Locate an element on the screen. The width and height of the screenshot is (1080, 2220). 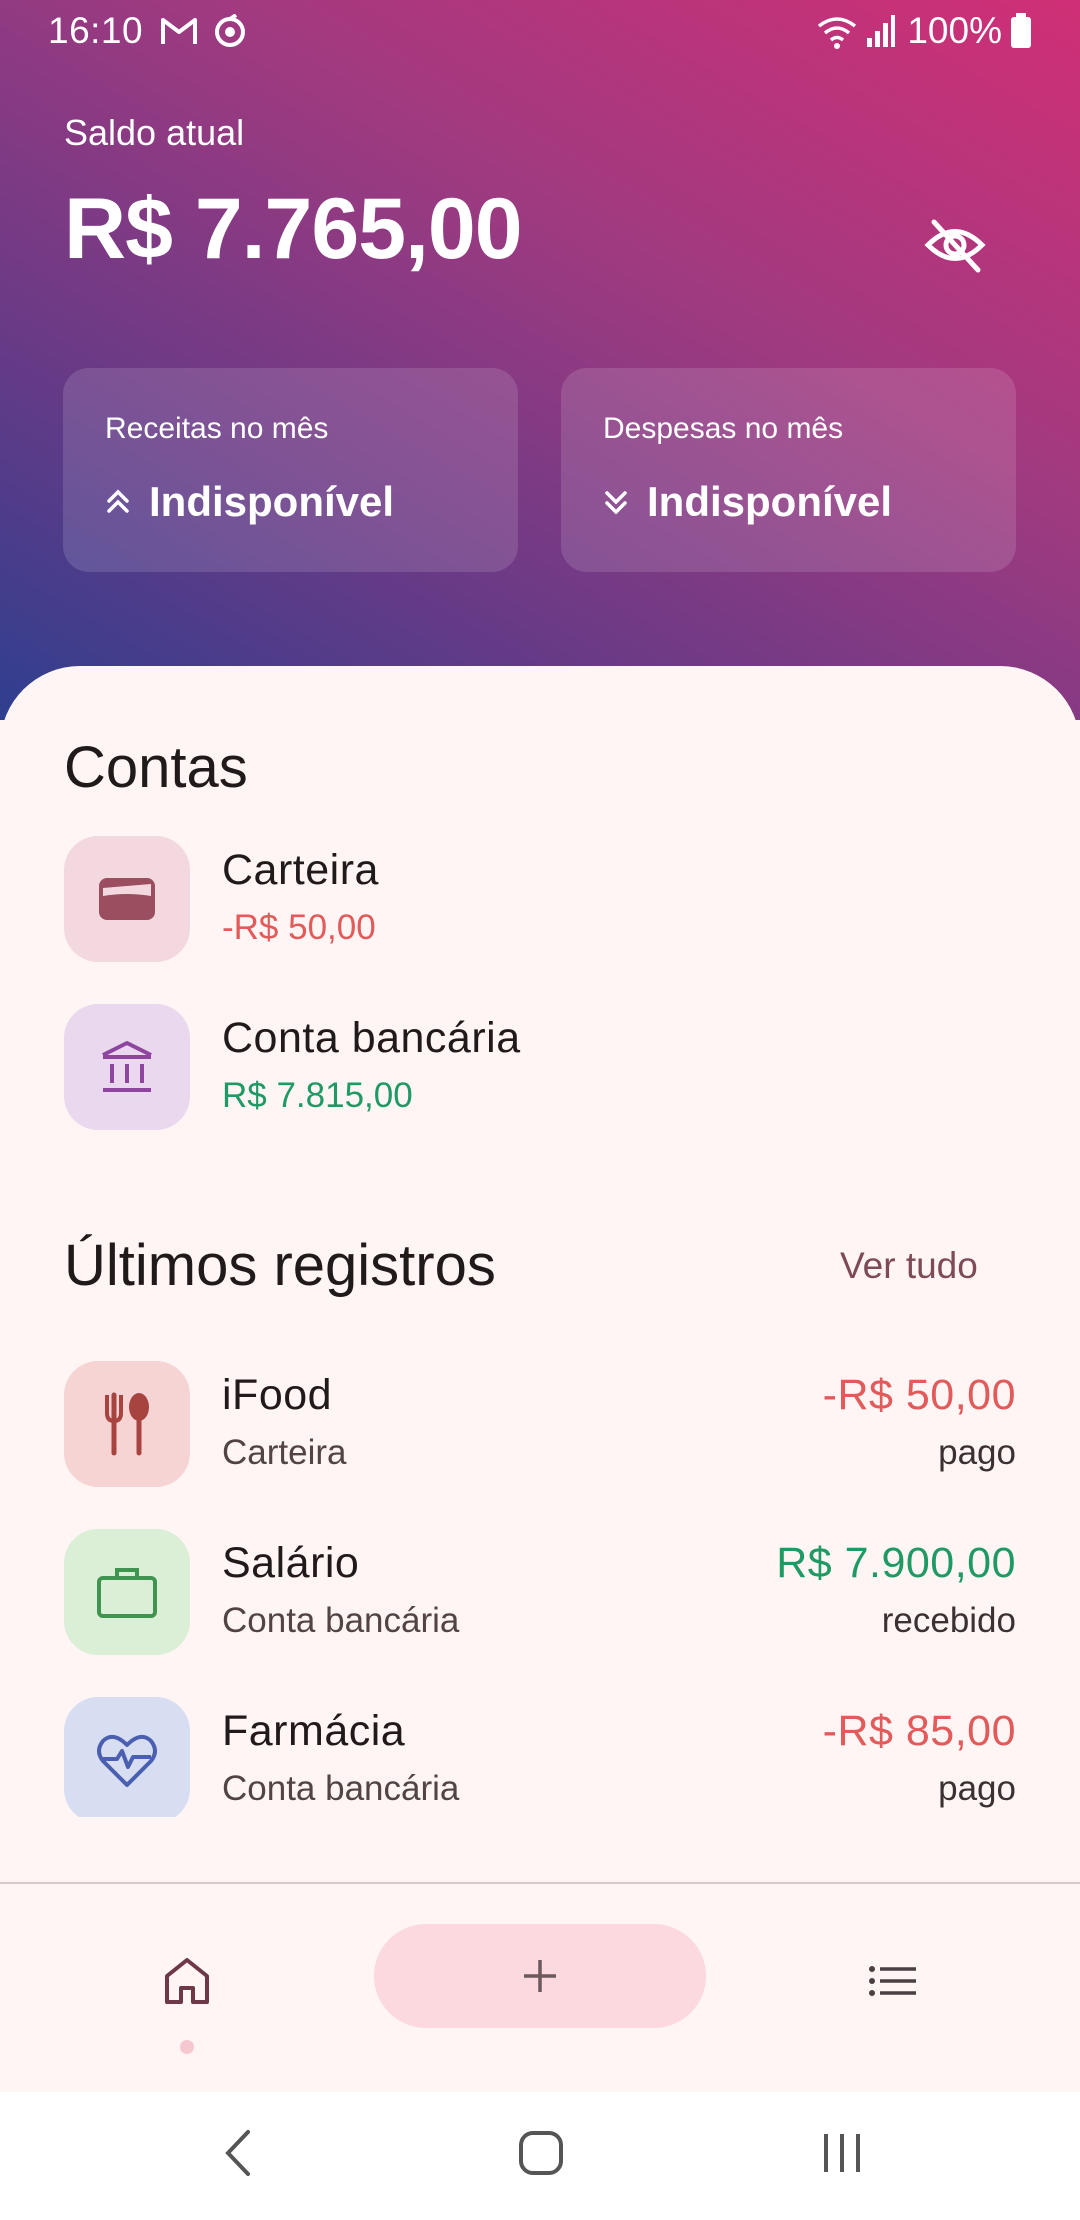
bank-icon is located at coordinates (127, 1067).